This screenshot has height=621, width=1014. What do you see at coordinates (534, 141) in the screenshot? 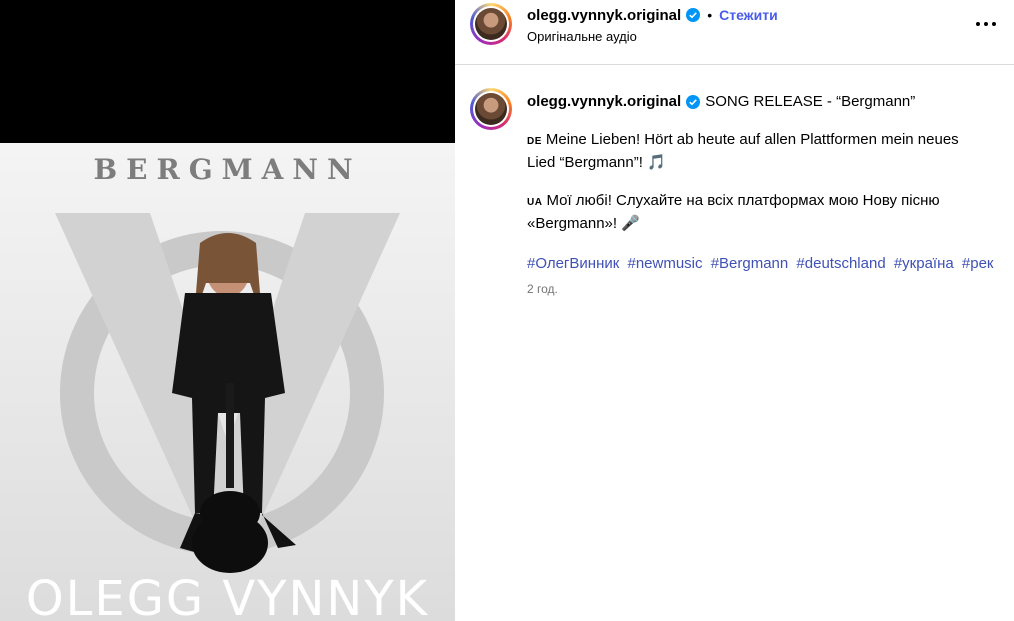
I see `de-flag-label: DE` at bounding box center [534, 141].